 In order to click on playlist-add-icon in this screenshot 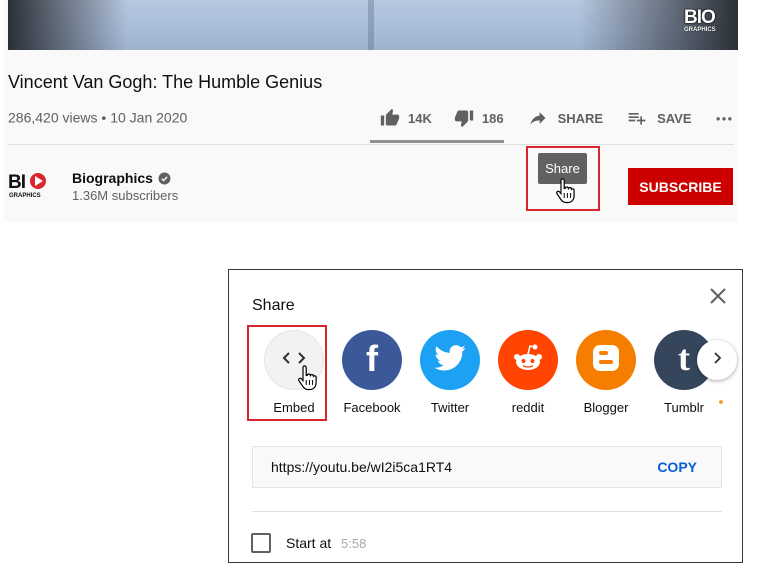, I will do `click(637, 118)`.